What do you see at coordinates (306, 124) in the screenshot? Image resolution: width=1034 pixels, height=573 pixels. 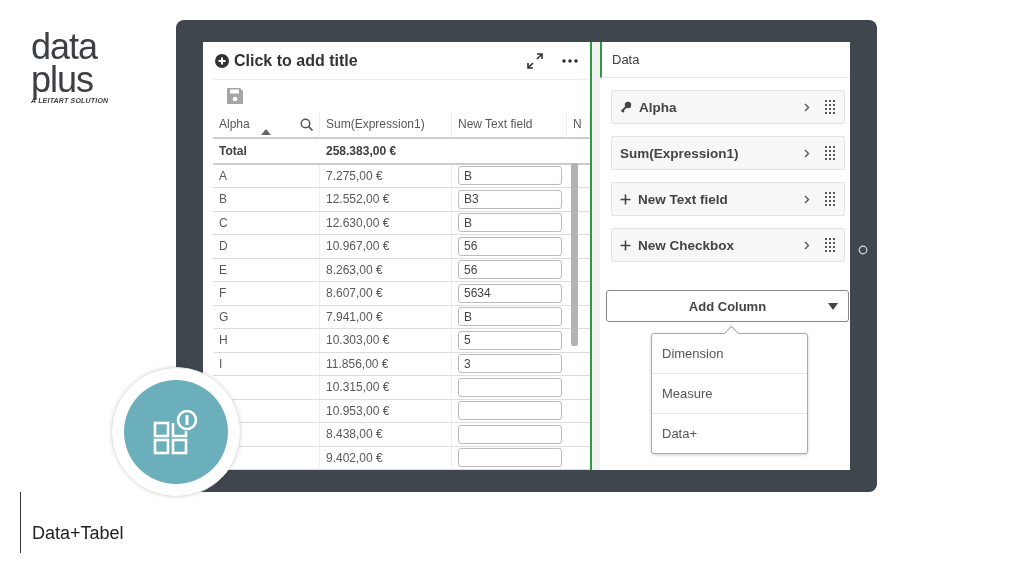 I see `search-icon` at bounding box center [306, 124].